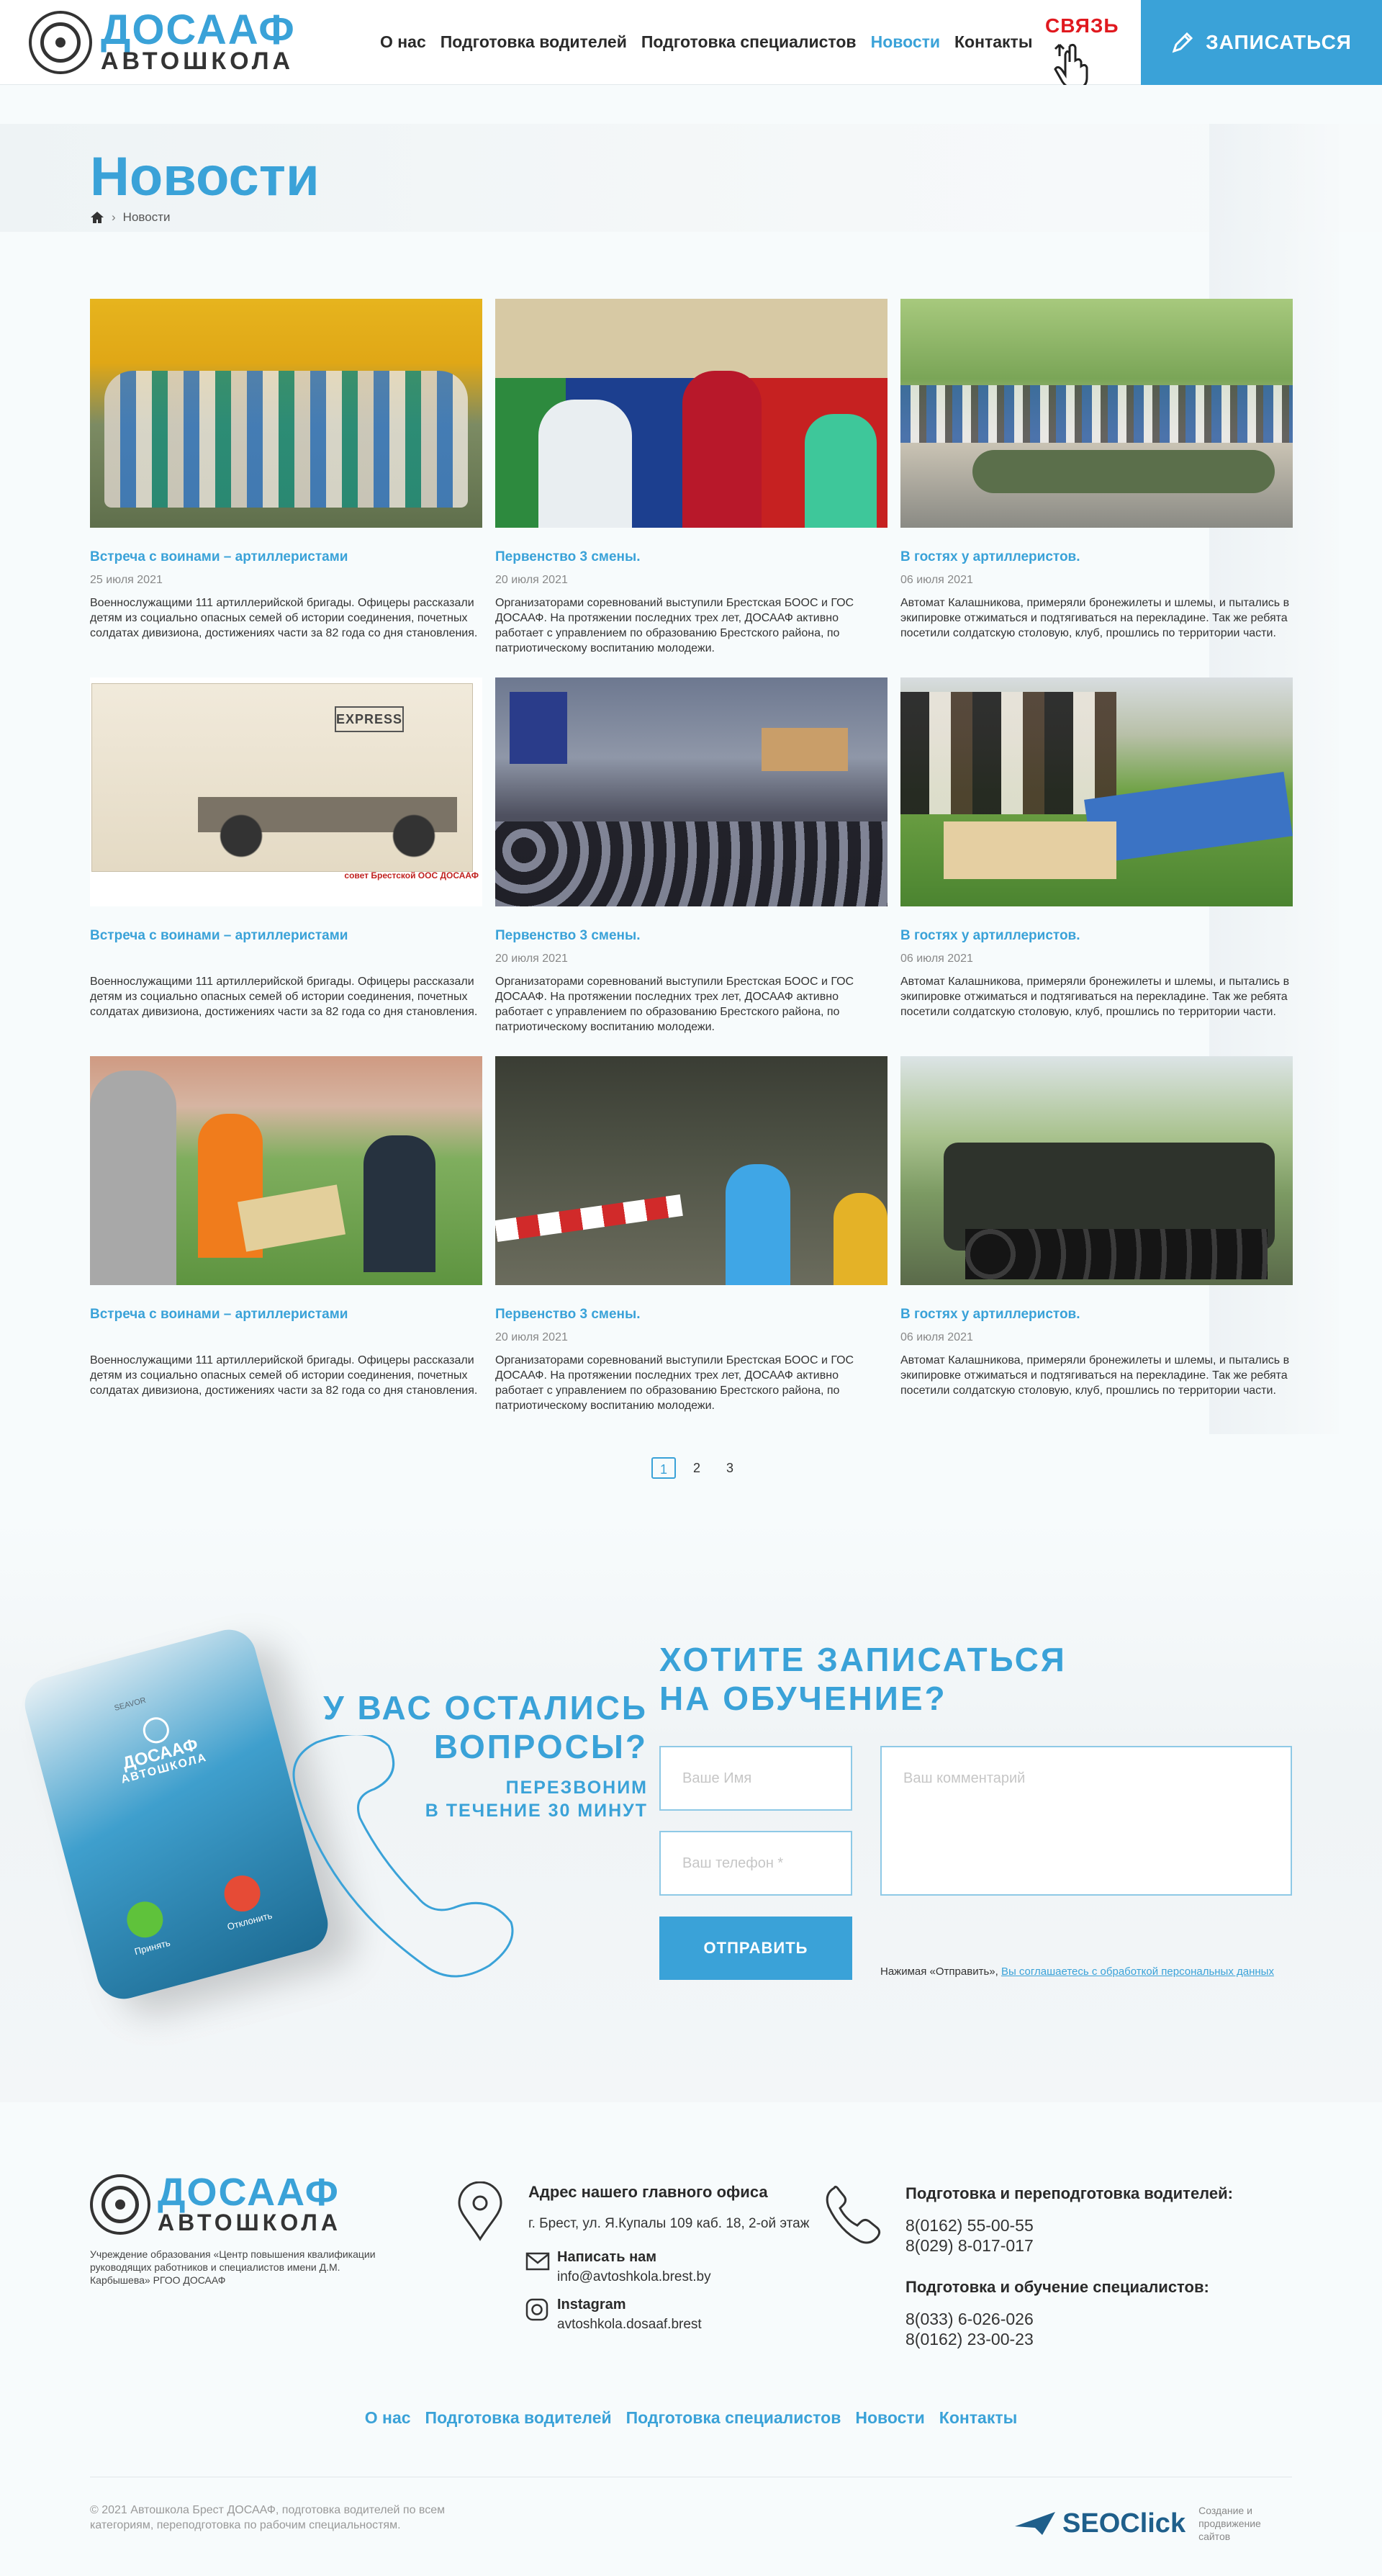  I want to click on footer-logo: ДОСААФ АВТОШКОЛА, so click(215, 2203).